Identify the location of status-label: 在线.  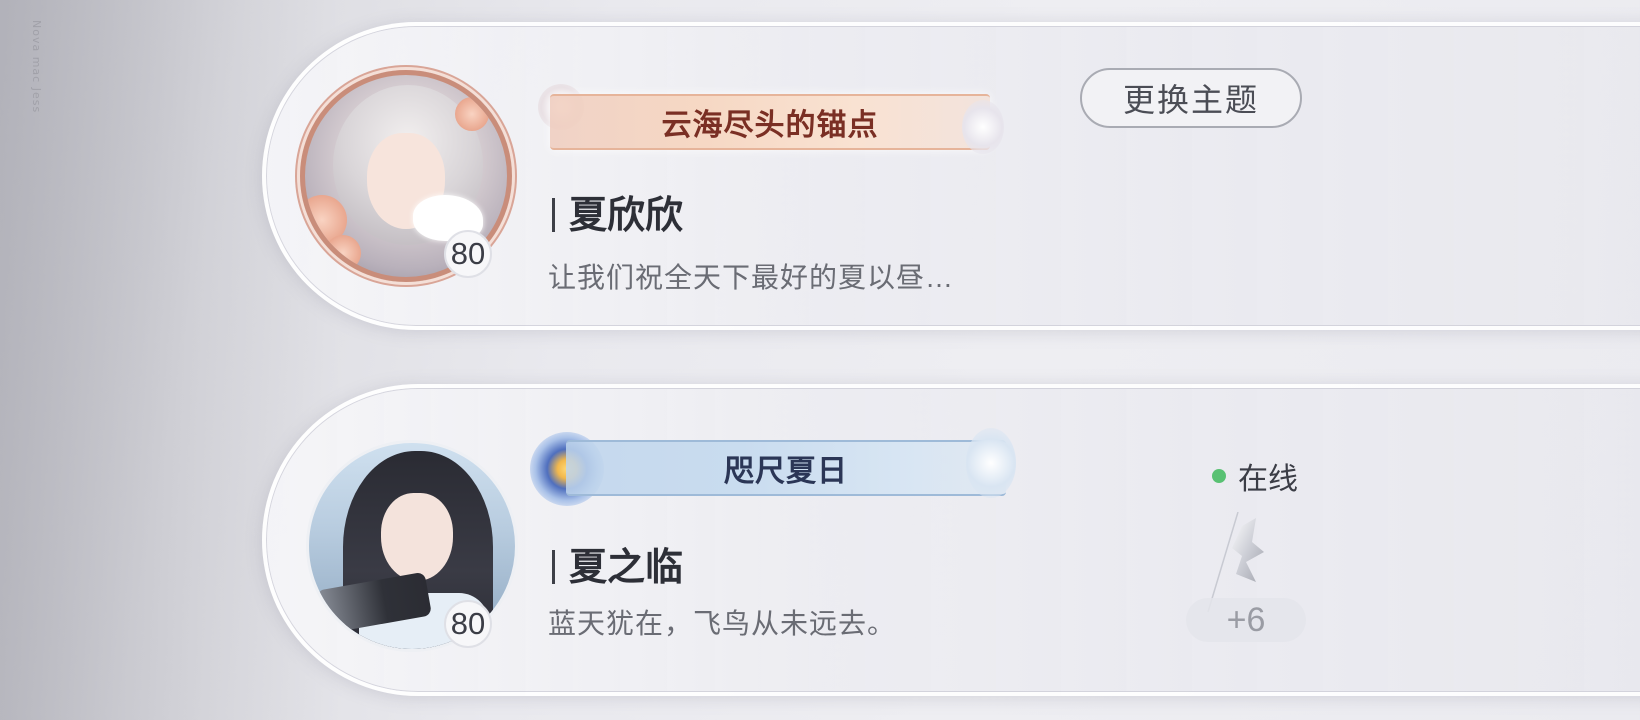
(1268, 479).